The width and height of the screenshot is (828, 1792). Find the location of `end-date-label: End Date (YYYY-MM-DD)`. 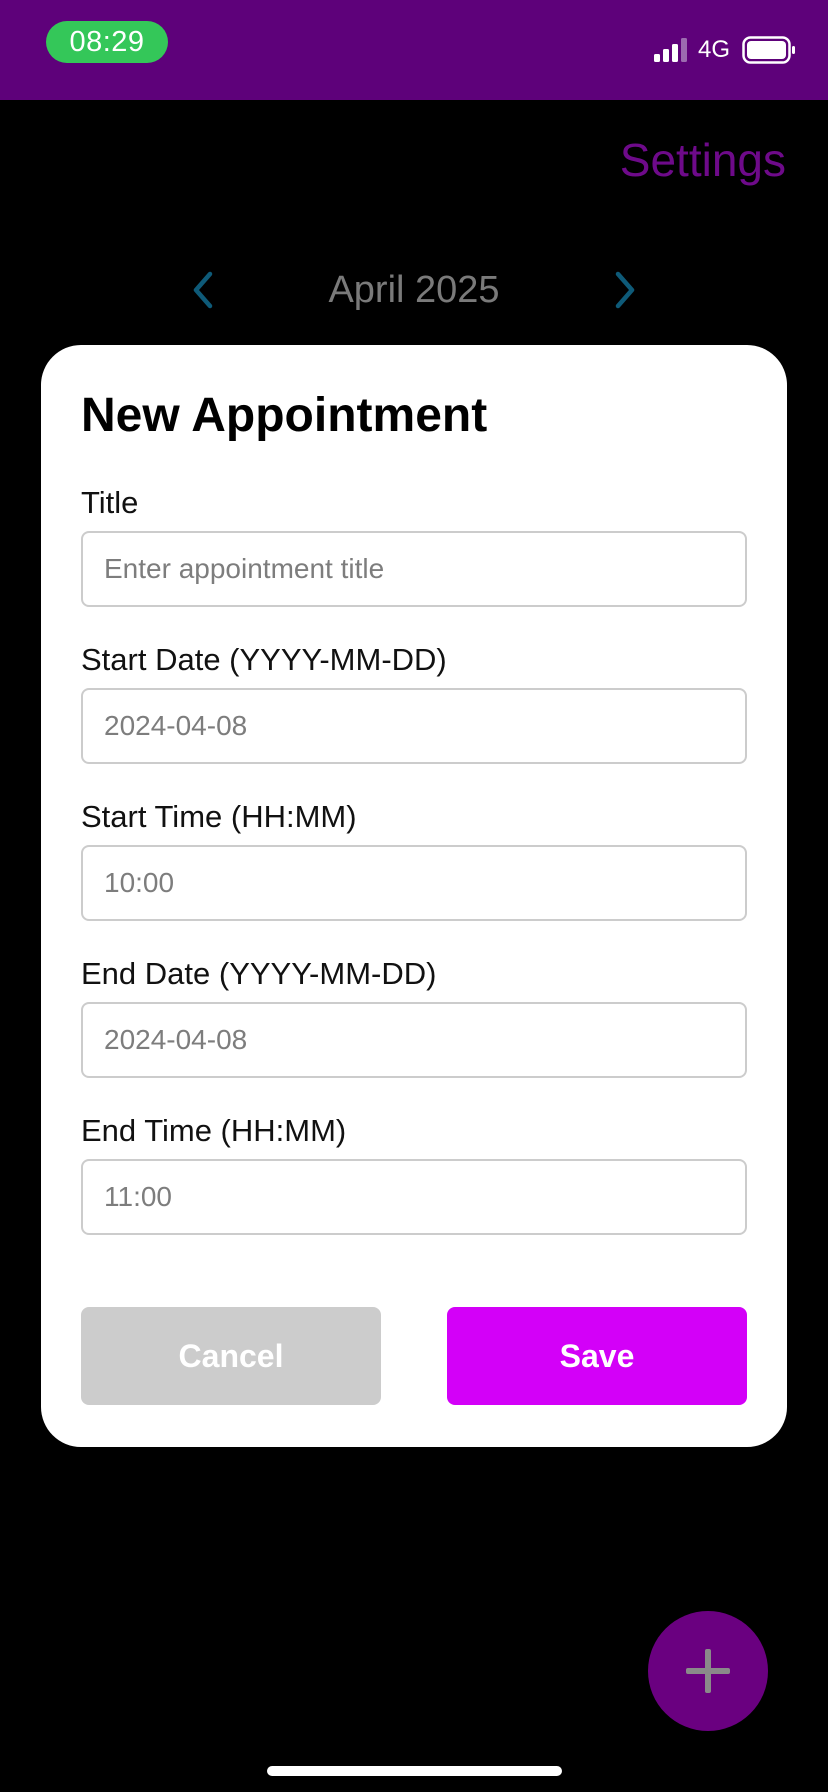

end-date-label: End Date (YYYY-MM-DD) is located at coordinates (259, 973).